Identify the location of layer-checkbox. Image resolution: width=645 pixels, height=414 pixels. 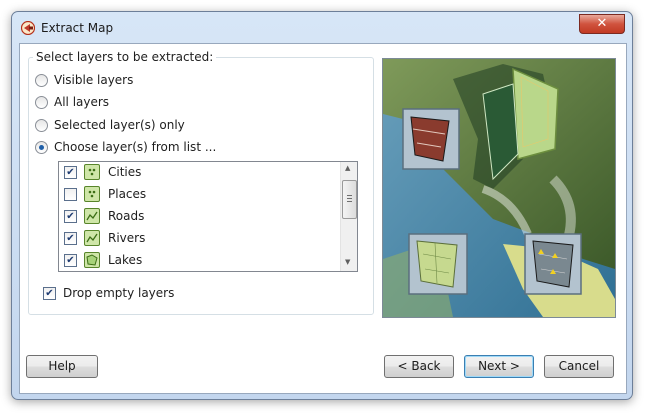
(70, 194).